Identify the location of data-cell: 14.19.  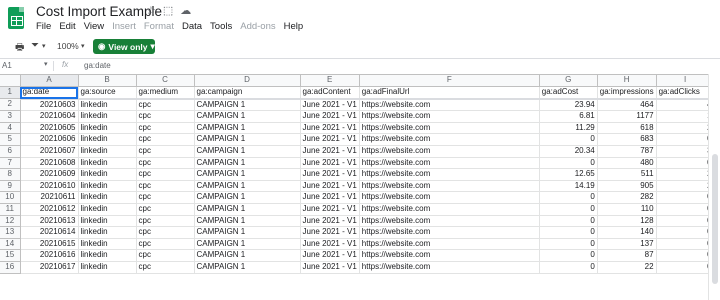
(568, 186).